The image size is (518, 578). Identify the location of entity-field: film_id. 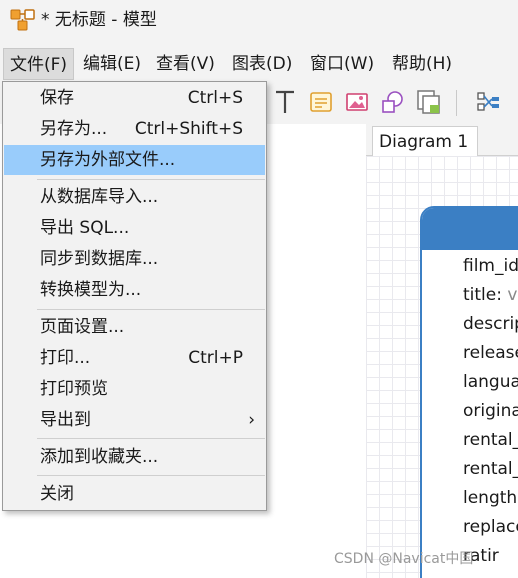
(490, 266).